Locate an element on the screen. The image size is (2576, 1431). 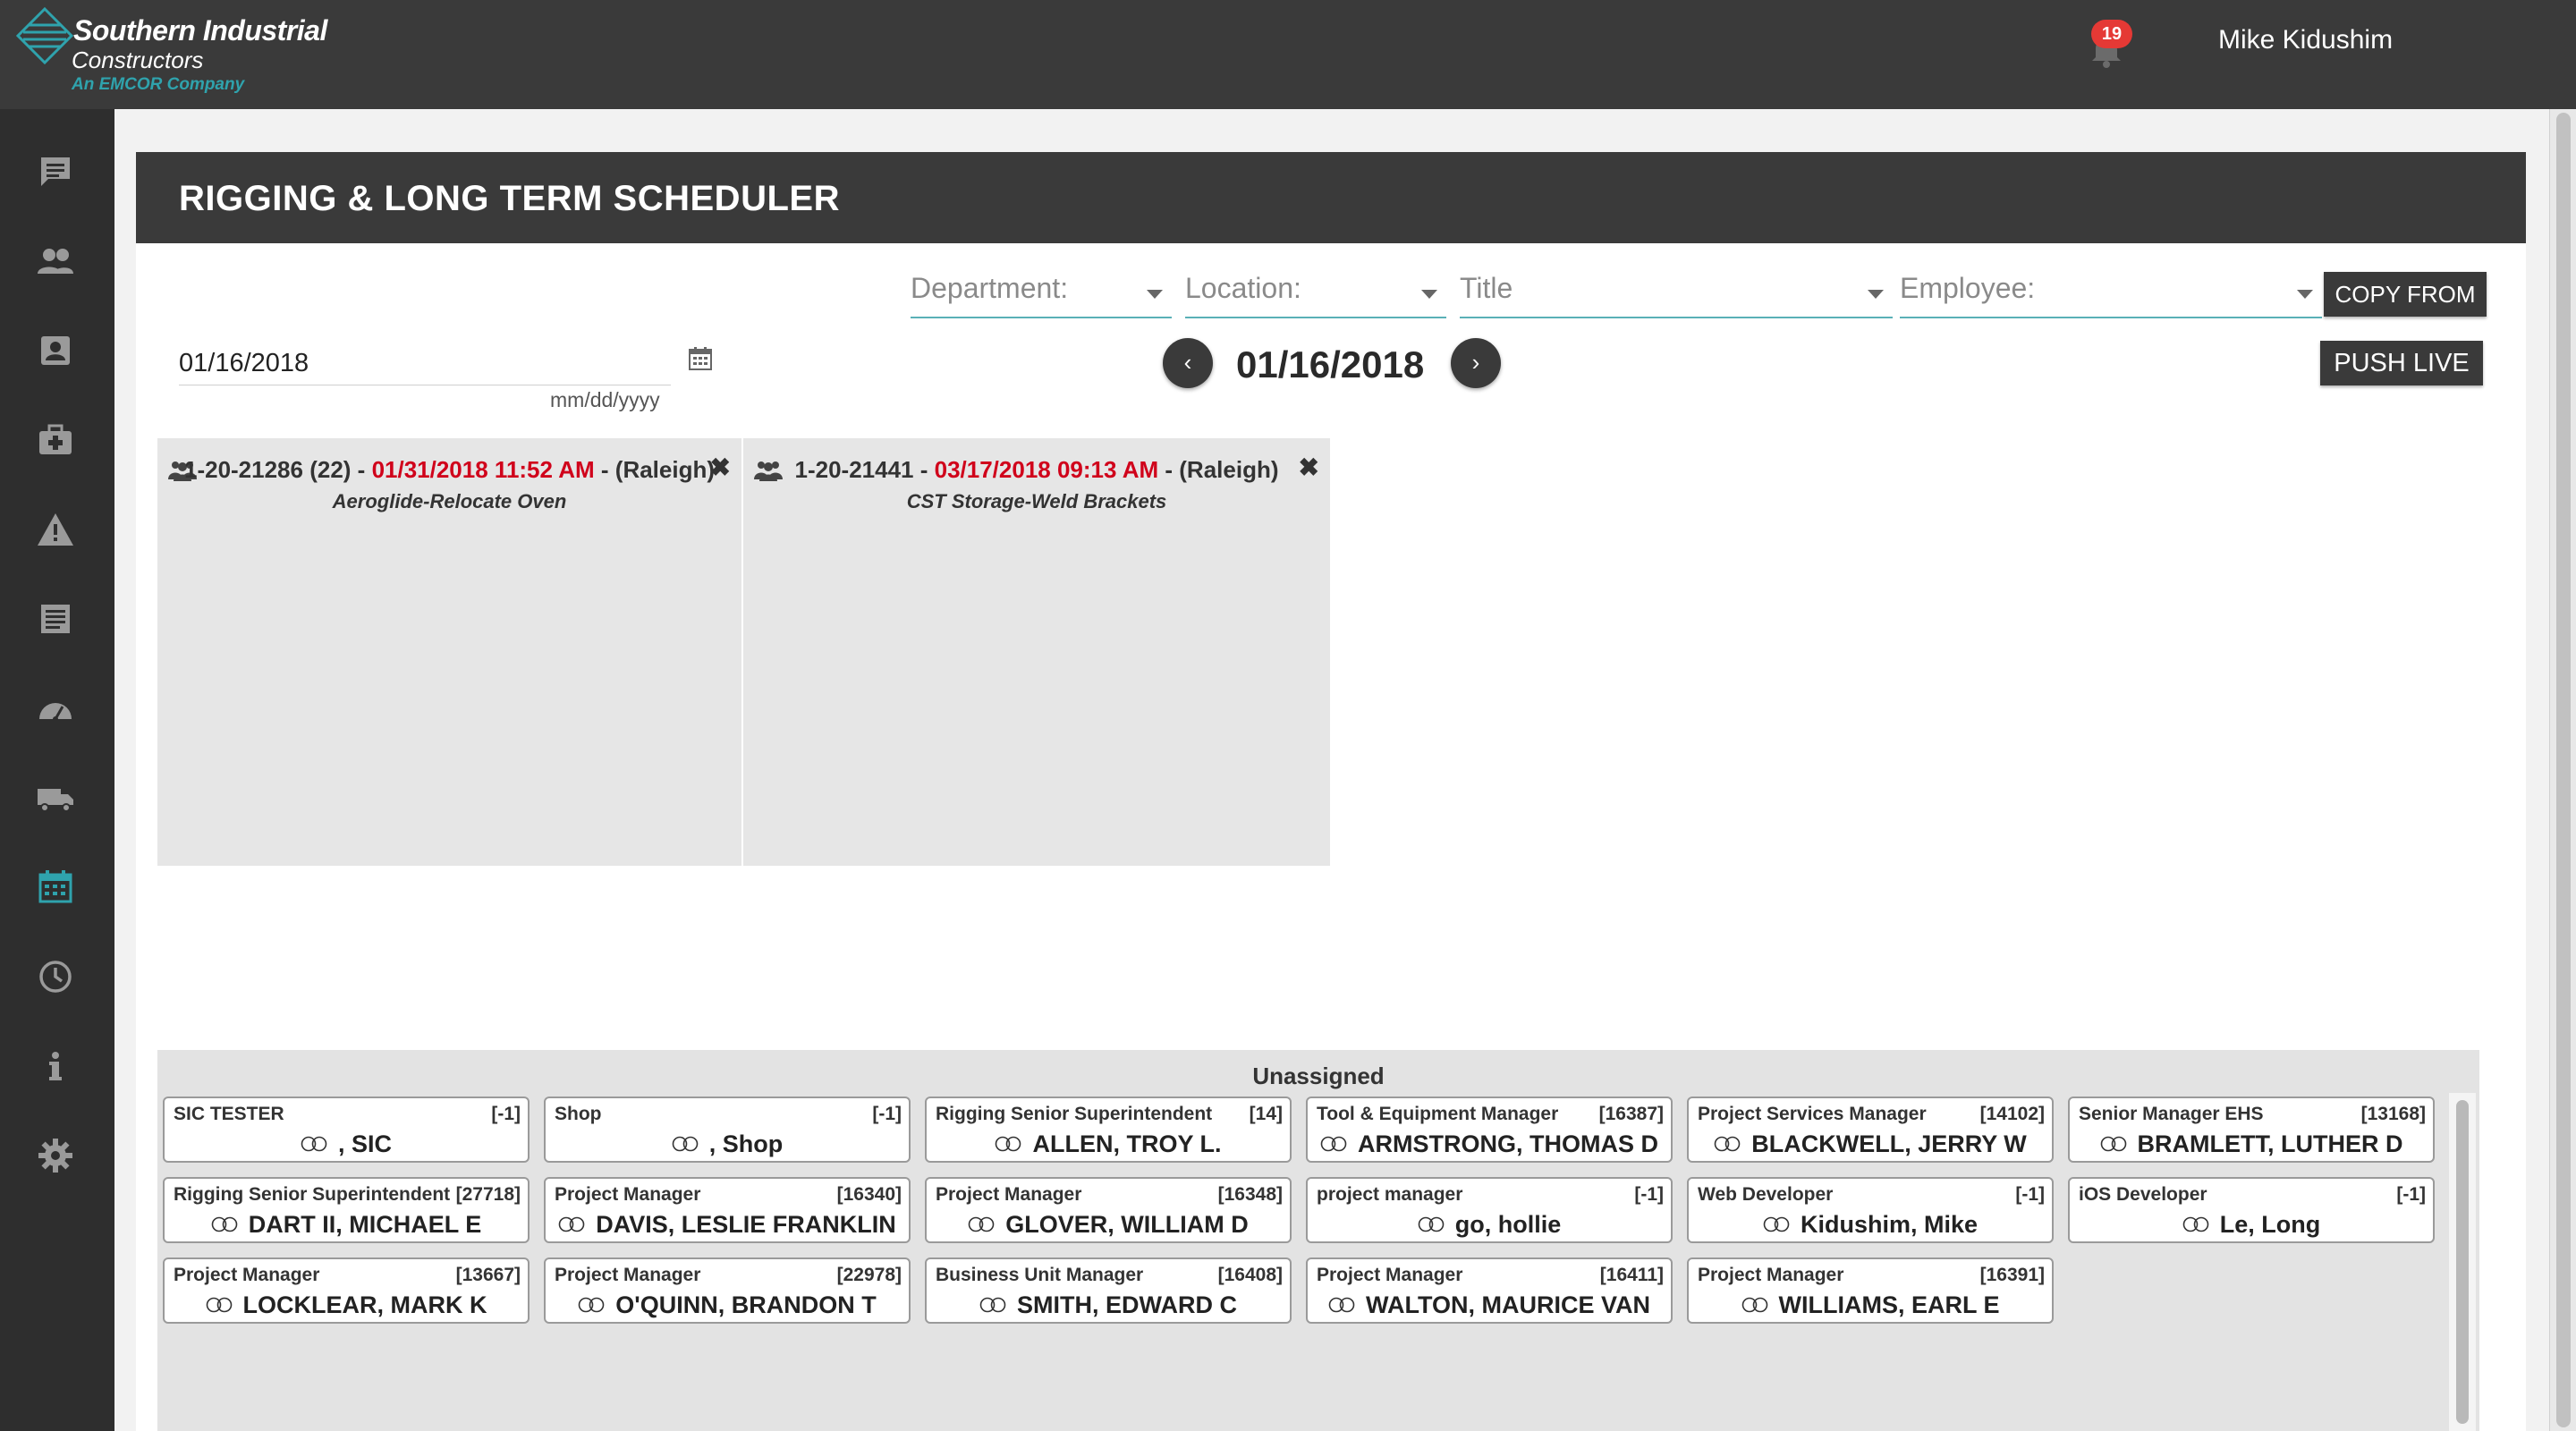
sidebar-item-documents is located at coordinates (55, 619).